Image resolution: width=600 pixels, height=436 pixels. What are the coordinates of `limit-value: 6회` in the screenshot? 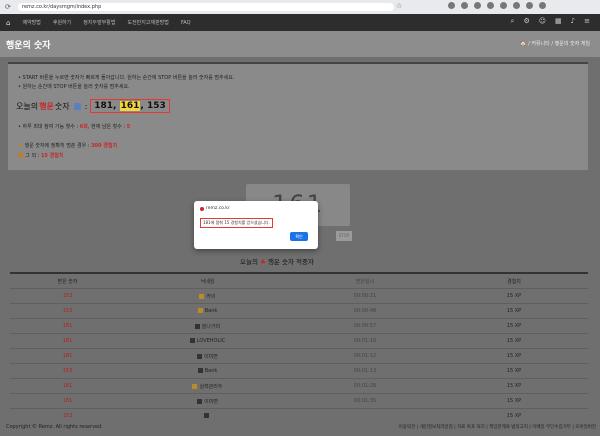 It's located at (83, 127).